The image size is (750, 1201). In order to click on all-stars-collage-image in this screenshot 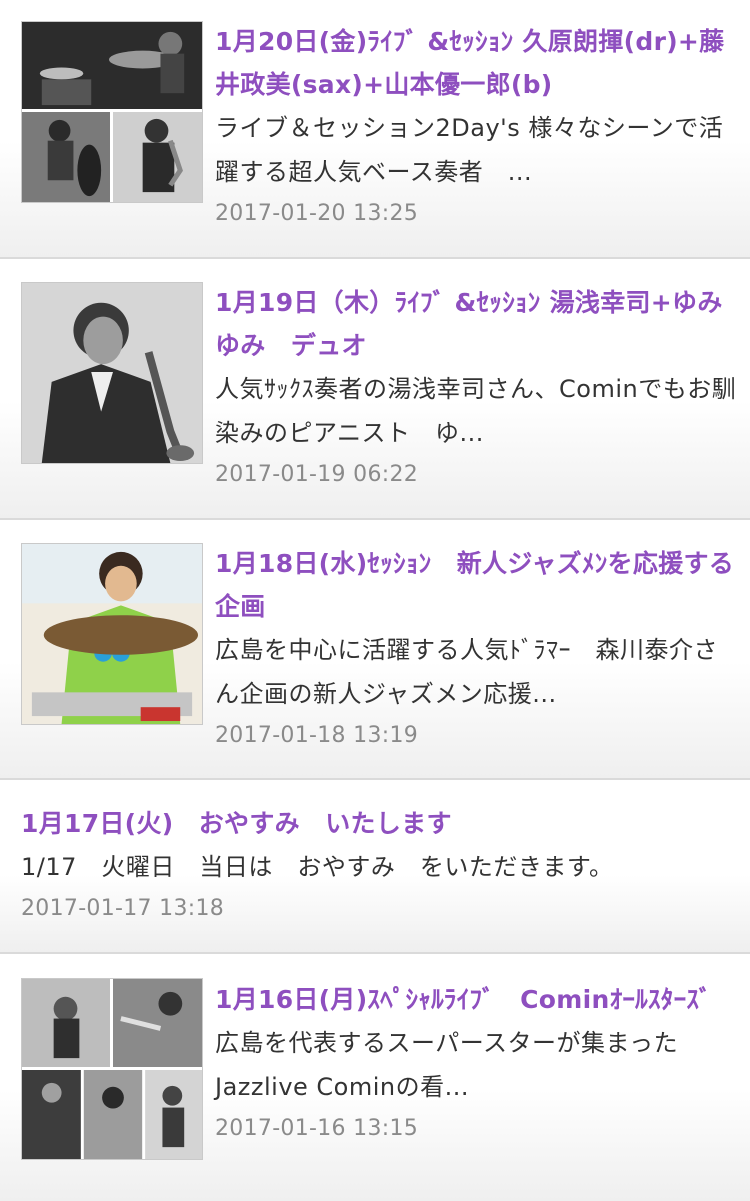, I will do `click(112, 1069)`.